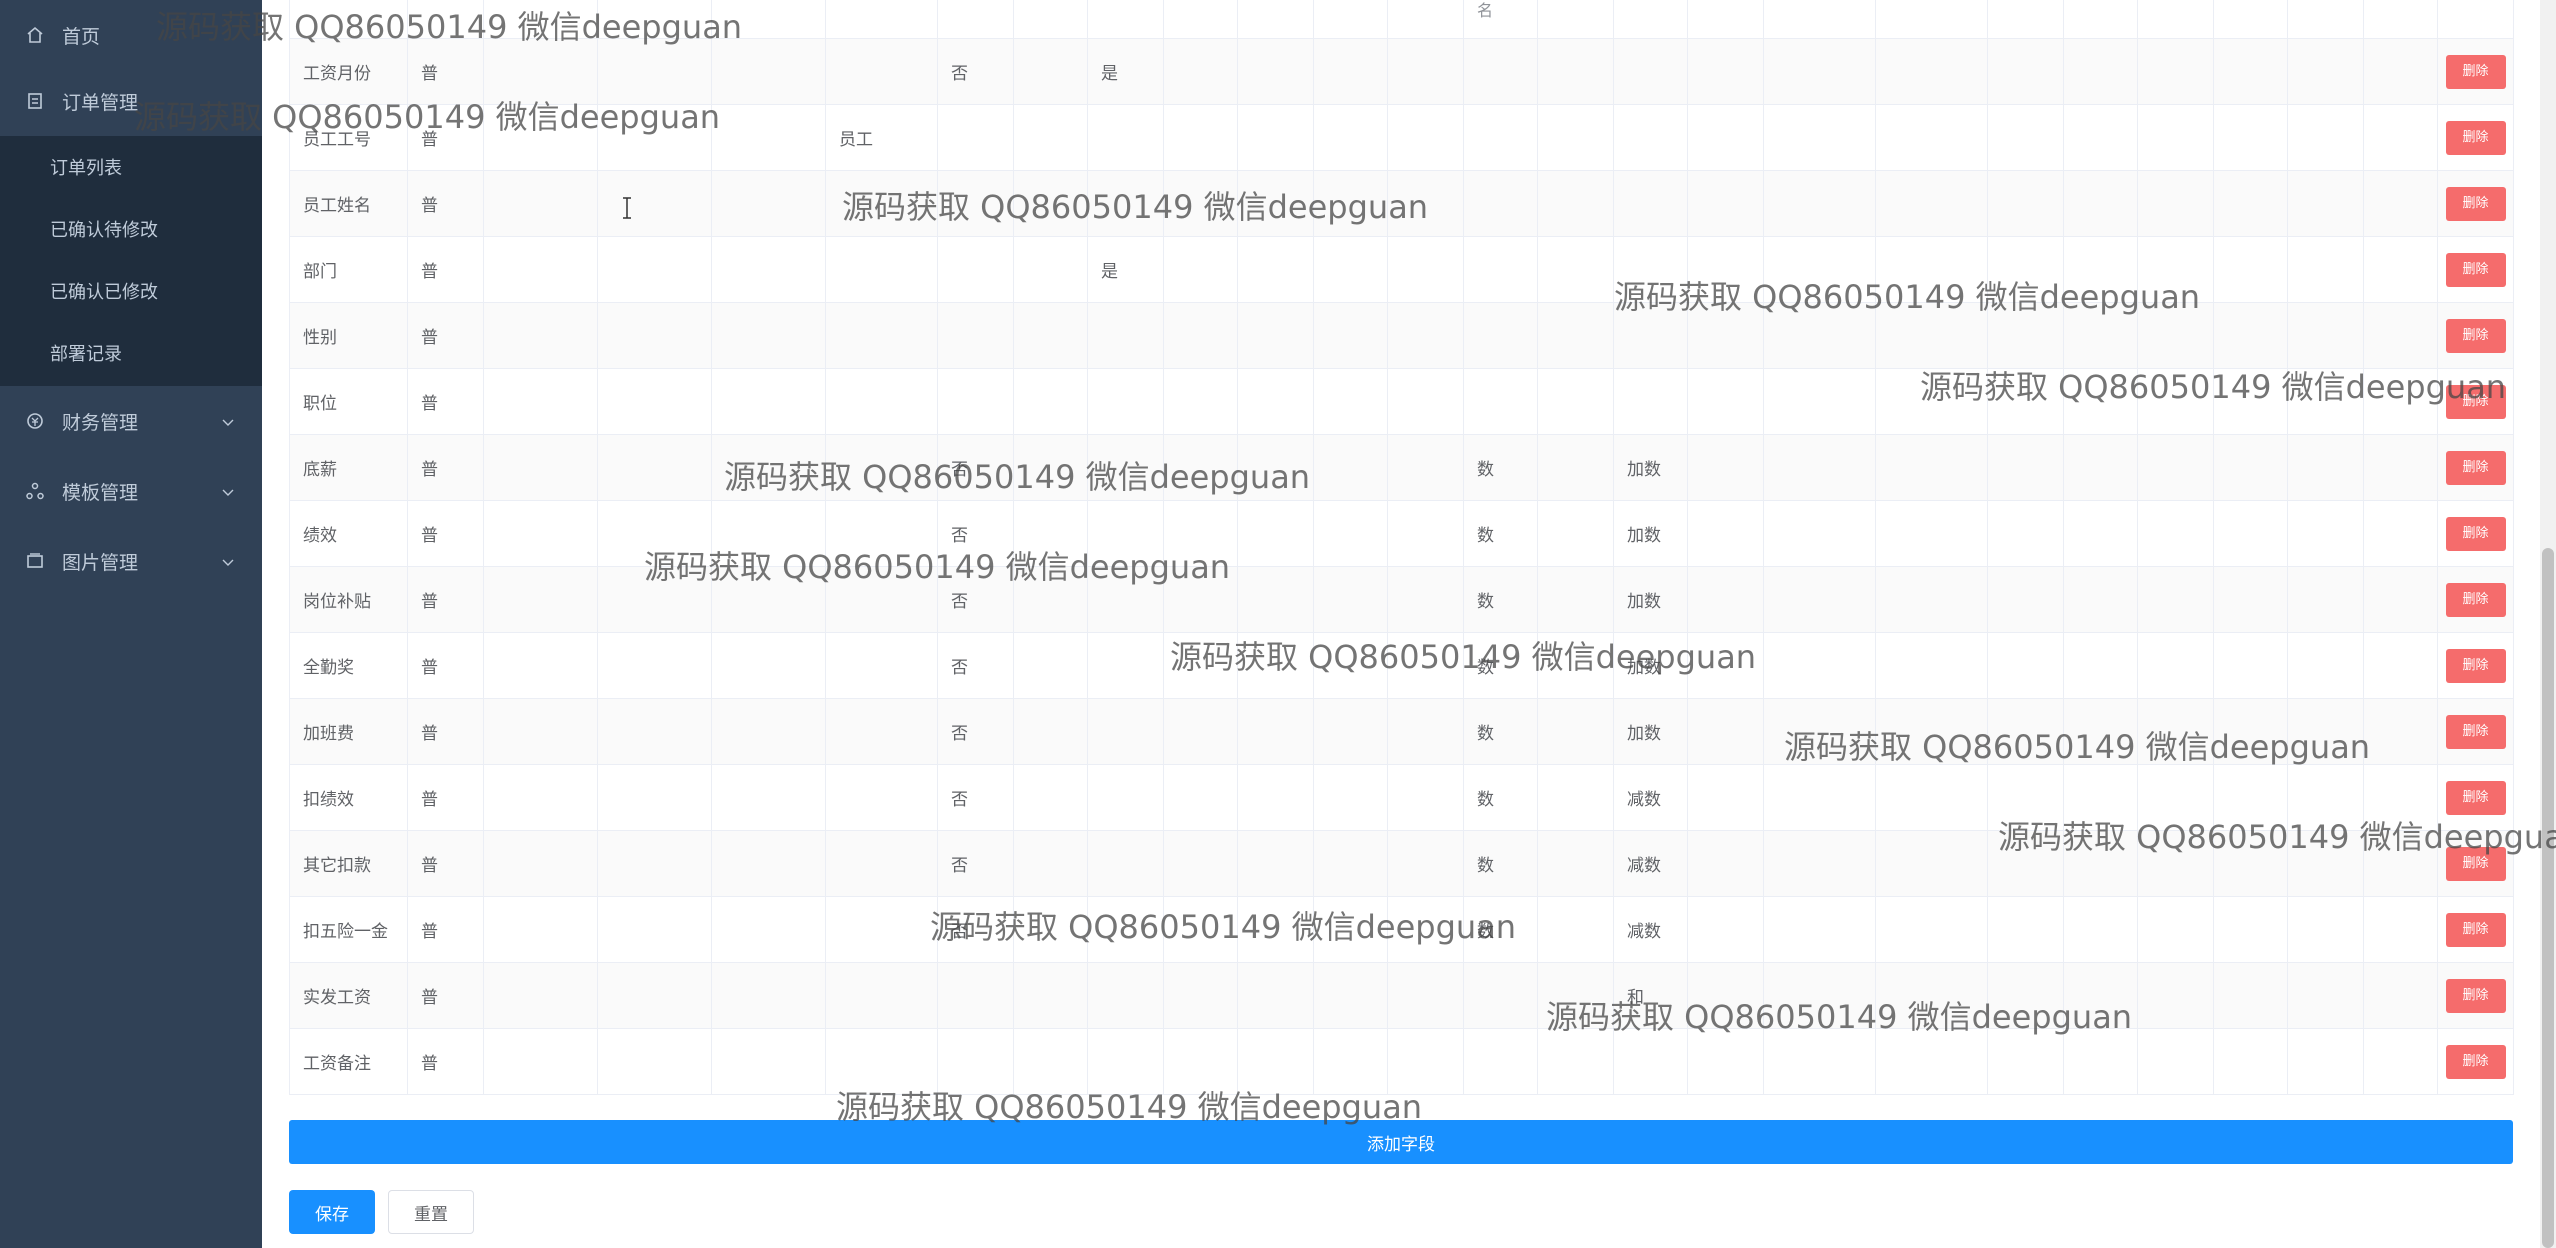 The image size is (2556, 1248). What do you see at coordinates (431, 1212) in the screenshot?
I see `reset-button: 重置` at bounding box center [431, 1212].